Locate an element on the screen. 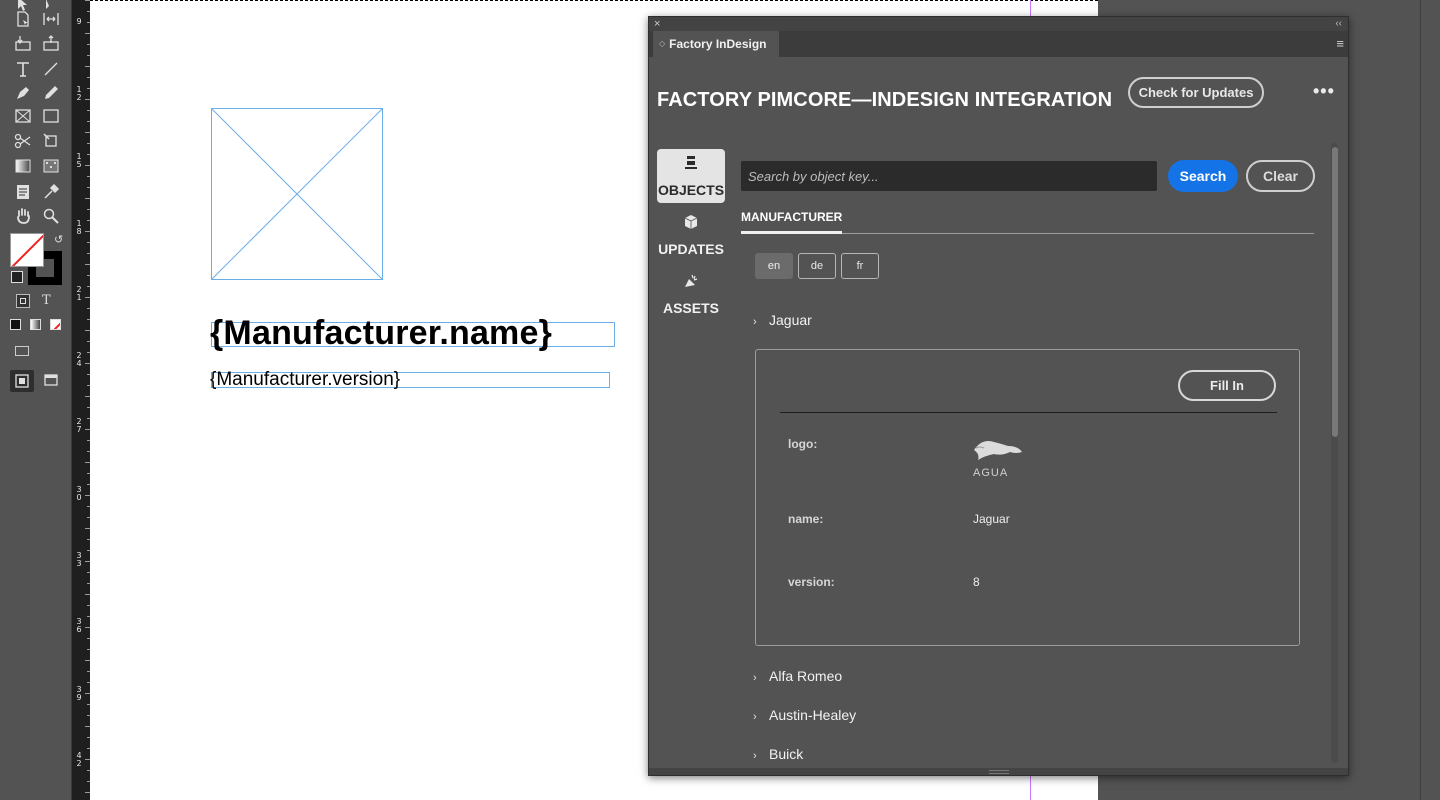 Image resolution: width=1440 pixels, height=800 pixels. image-placeholder-frame is located at coordinates (297, 194).